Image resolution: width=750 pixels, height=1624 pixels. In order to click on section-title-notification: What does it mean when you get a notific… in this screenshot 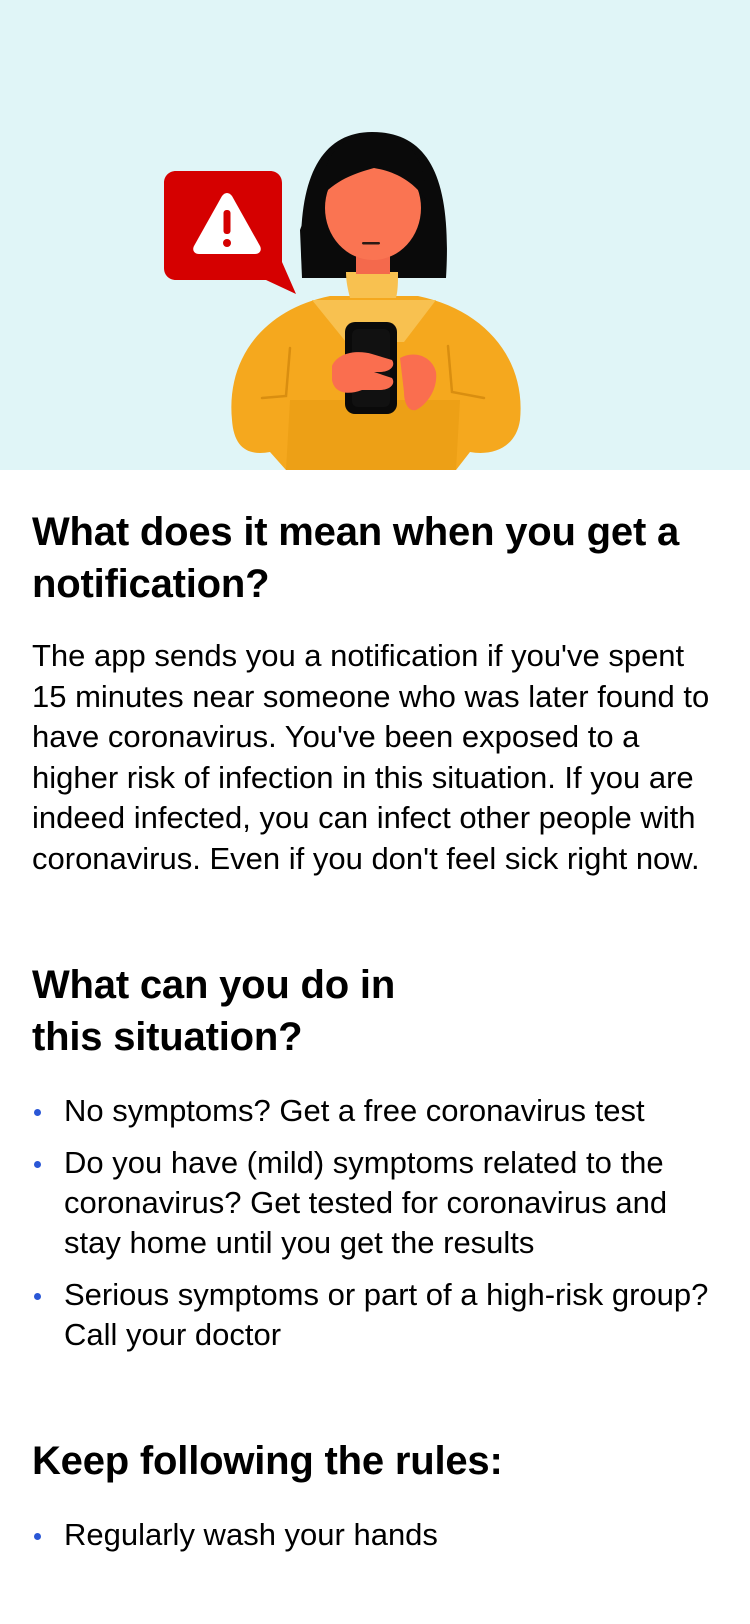, I will do `click(356, 558)`.